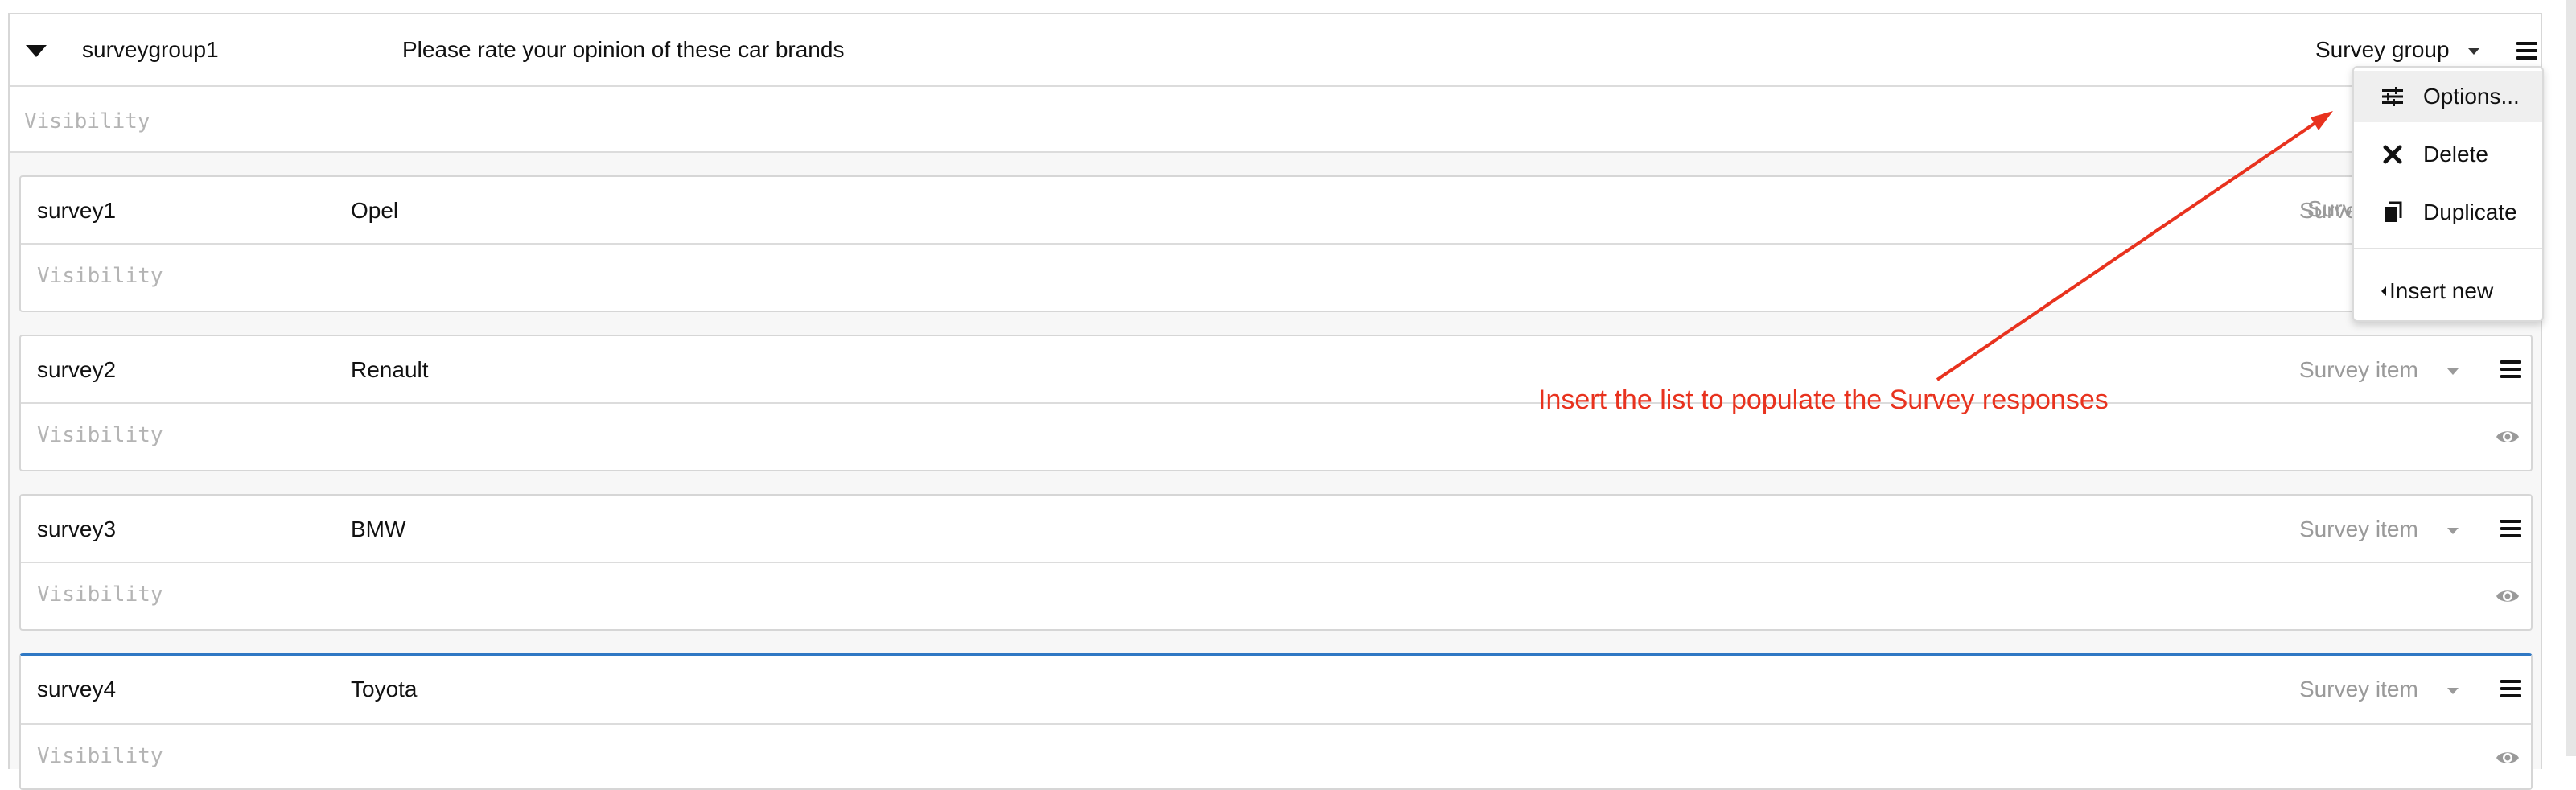 This screenshot has height=790, width=2576. What do you see at coordinates (1276, 690) in the screenshot?
I see `survey-item-header: survey4 Toyota Survey item` at bounding box center [1276, 690].